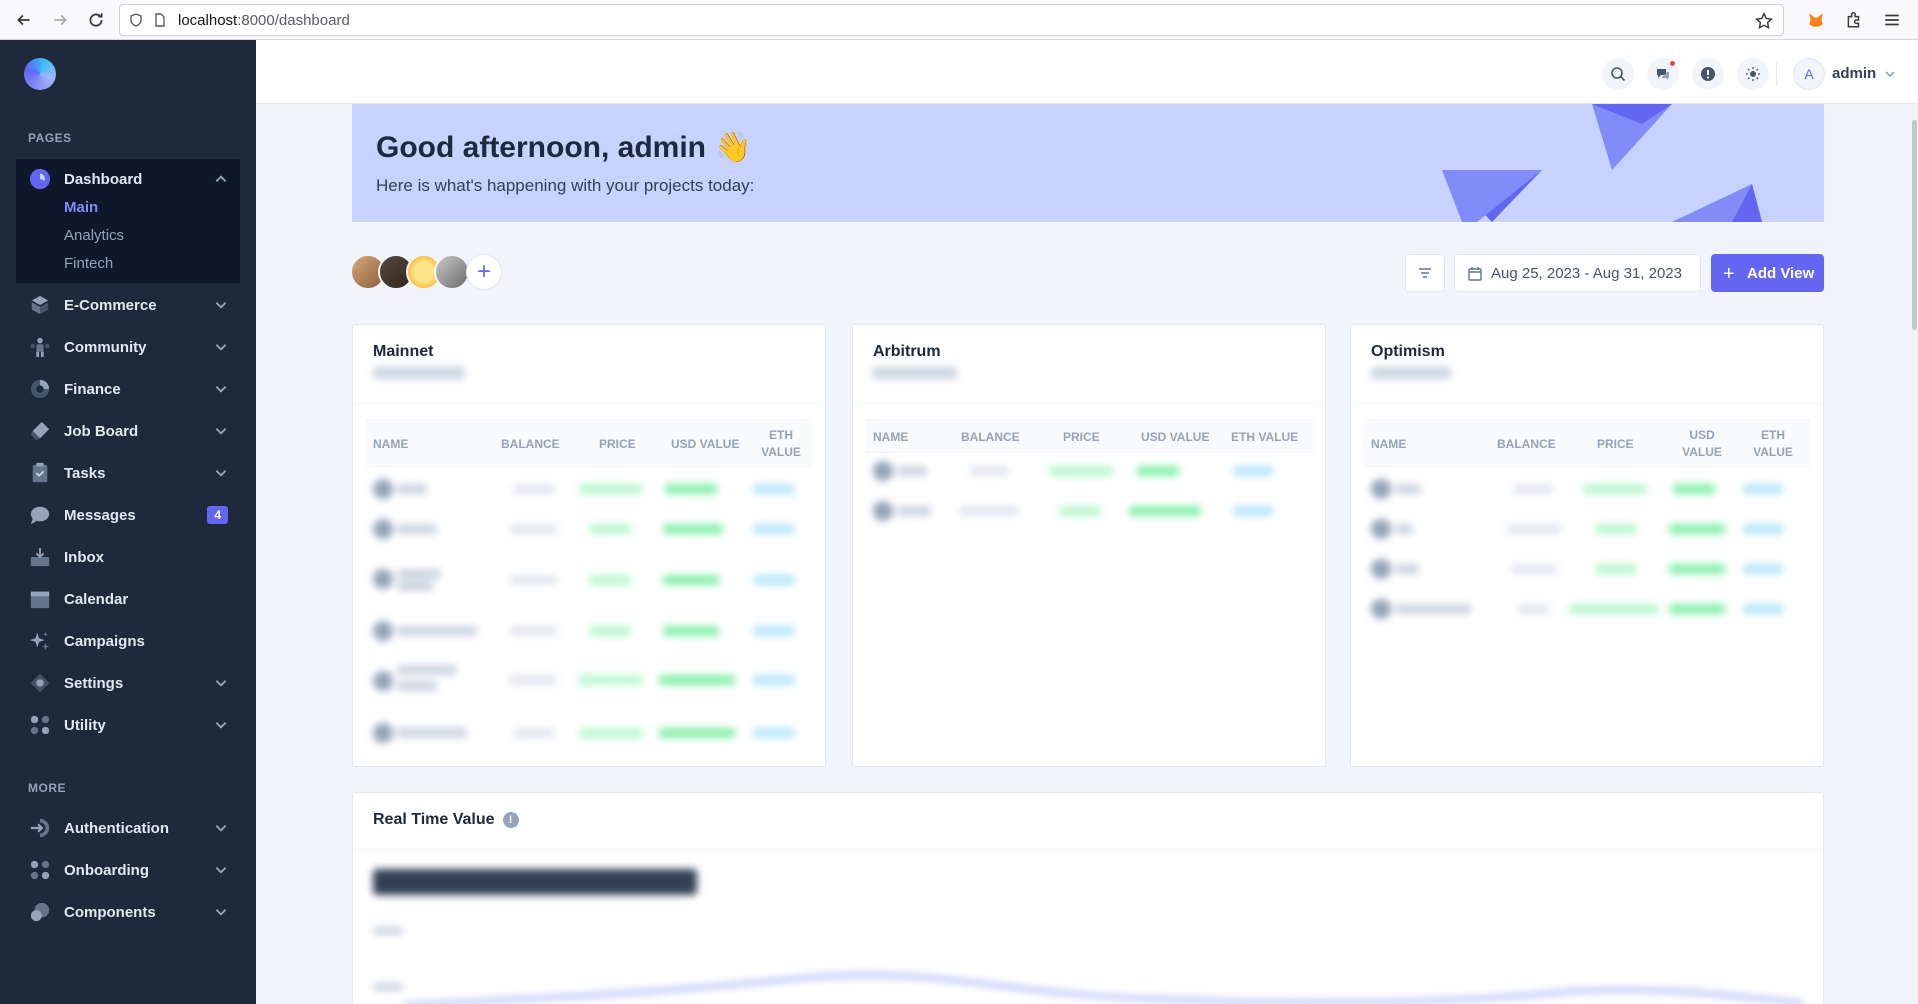 The height and width of the screenshot is (1004, 1918). I want to click on shield-icon, so click(136, 20).